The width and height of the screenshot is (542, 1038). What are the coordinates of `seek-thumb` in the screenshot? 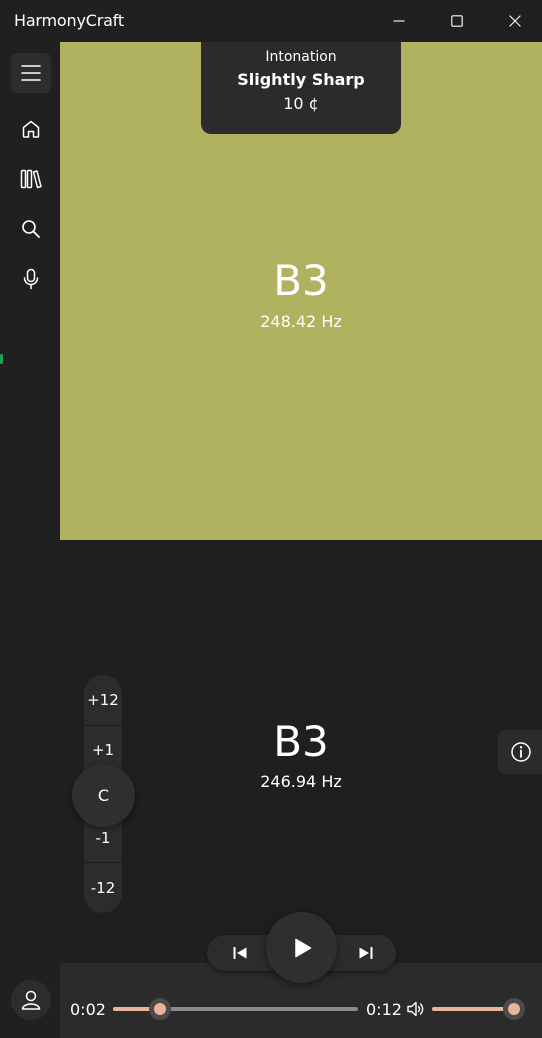 It's located at (159, 1009).